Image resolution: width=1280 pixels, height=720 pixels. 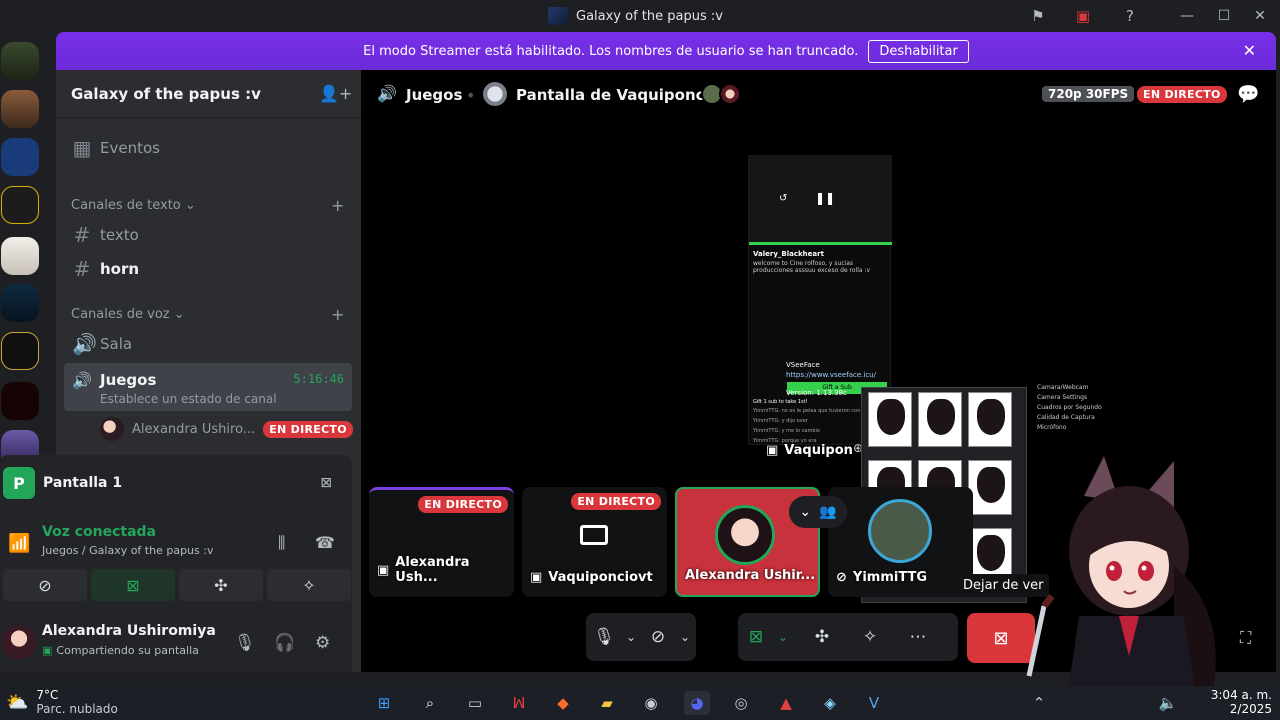 I want to click on weather-widget: ⛅ 7°C Parc. nublado, so click(x=62, y=702).